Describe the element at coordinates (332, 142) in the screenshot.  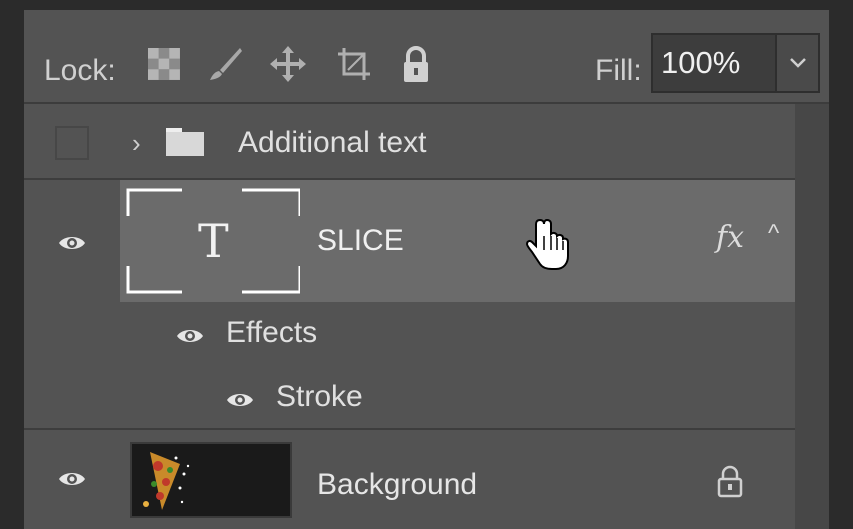
I see `layer-name: Additional text` at that location.